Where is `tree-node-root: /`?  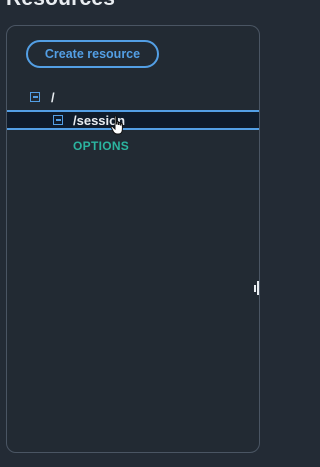
tree-node-root: / is located at coordinates (42, 97).